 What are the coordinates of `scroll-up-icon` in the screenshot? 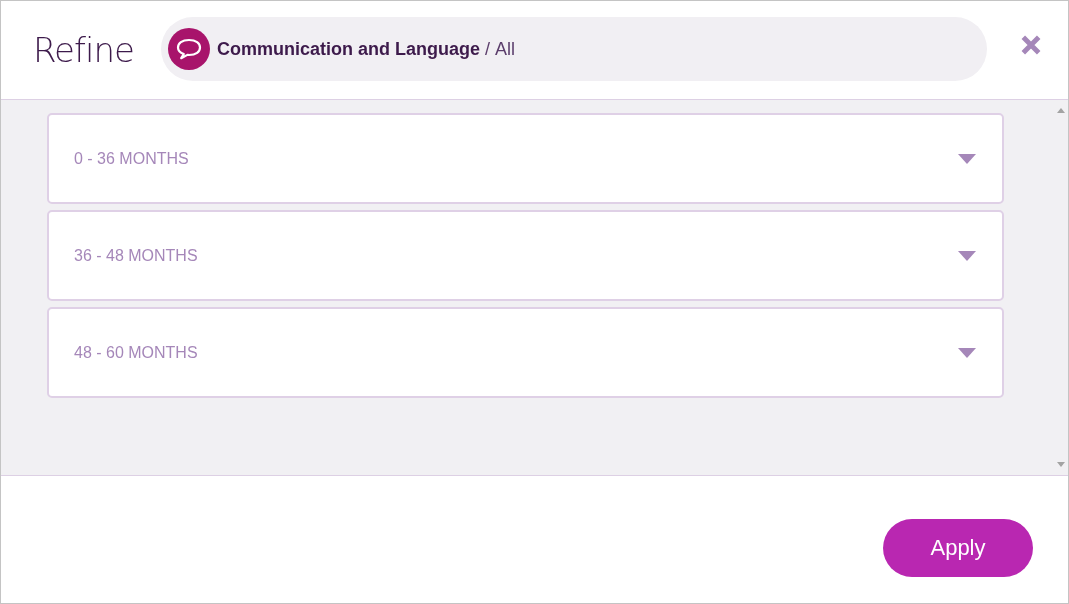 It's located at (1061, 110).